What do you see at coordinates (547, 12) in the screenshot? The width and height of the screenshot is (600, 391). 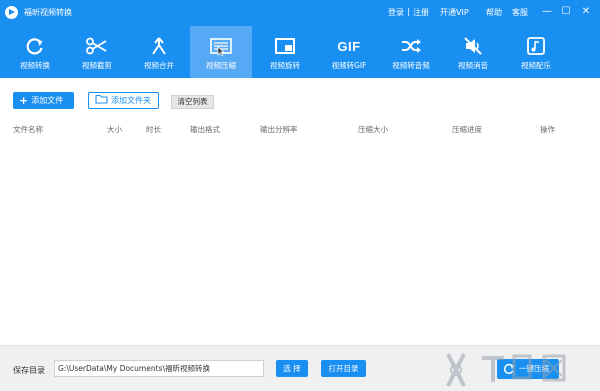 I see `minimize-button: —` at bounding box center [547, 12].